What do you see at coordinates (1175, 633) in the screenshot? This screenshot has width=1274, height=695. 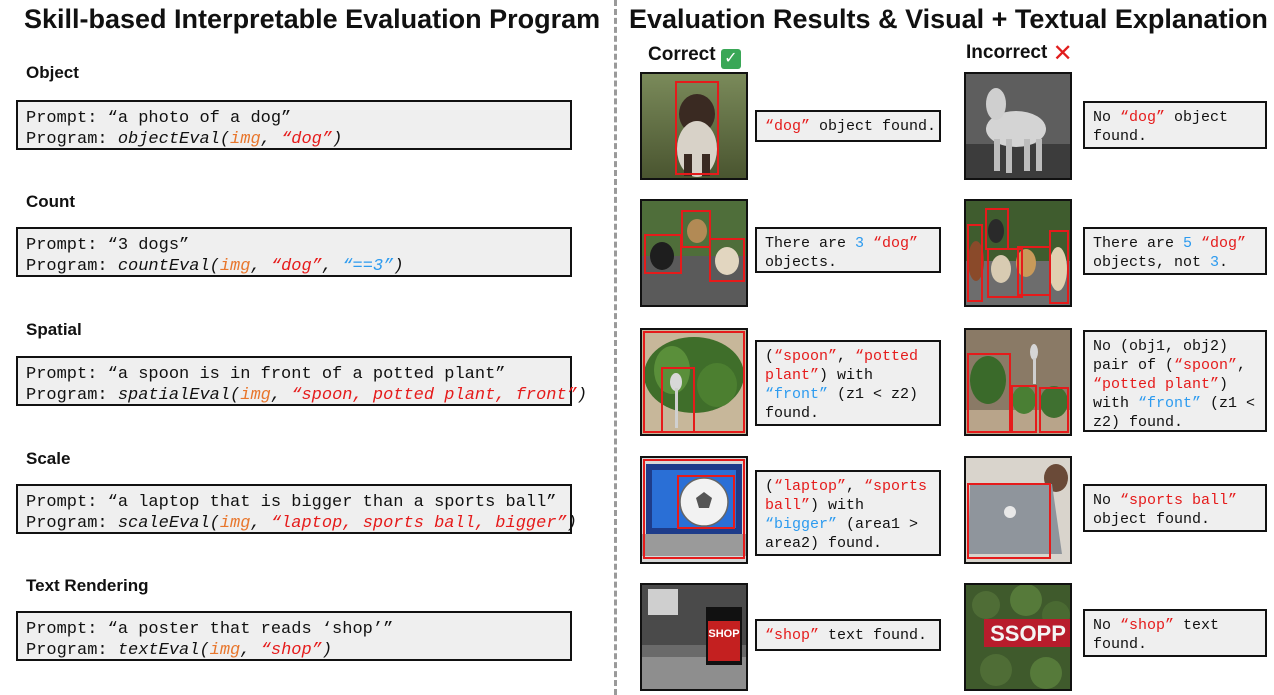 I see `explanation-text-incorrect: No “shop” text found.` at bounding box center [1175, 633].